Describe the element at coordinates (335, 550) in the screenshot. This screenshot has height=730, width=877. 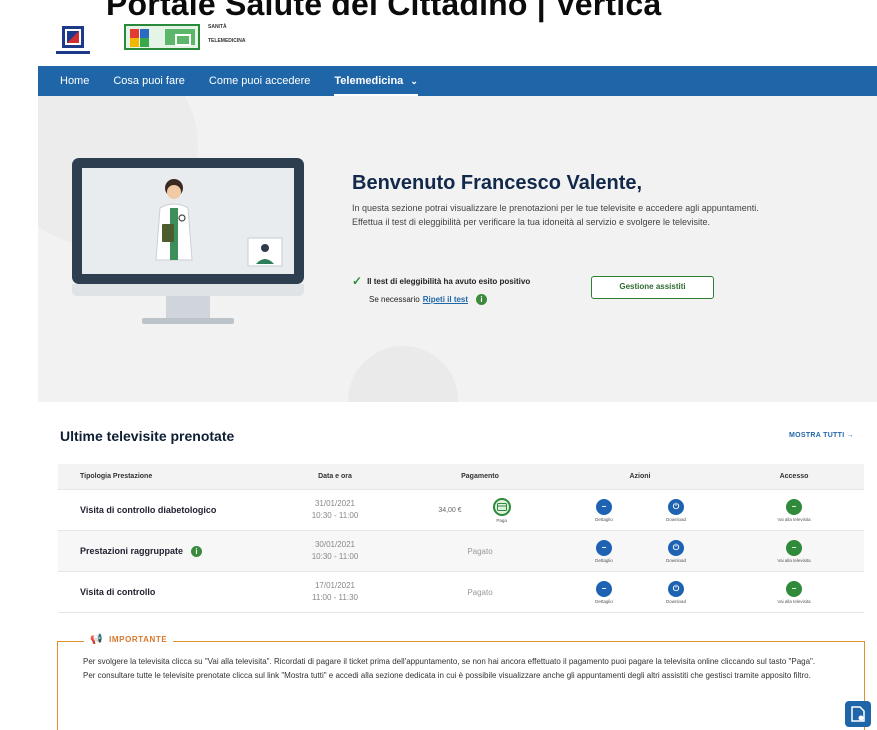
I see `datetime-cell: 30/01/2021 10:30 - 11:00` at that location.